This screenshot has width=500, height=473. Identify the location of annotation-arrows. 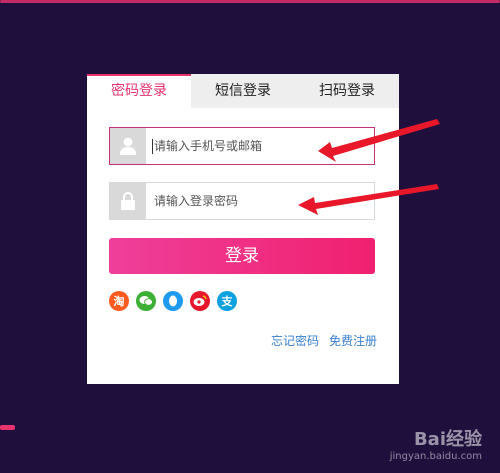
(369, 167).